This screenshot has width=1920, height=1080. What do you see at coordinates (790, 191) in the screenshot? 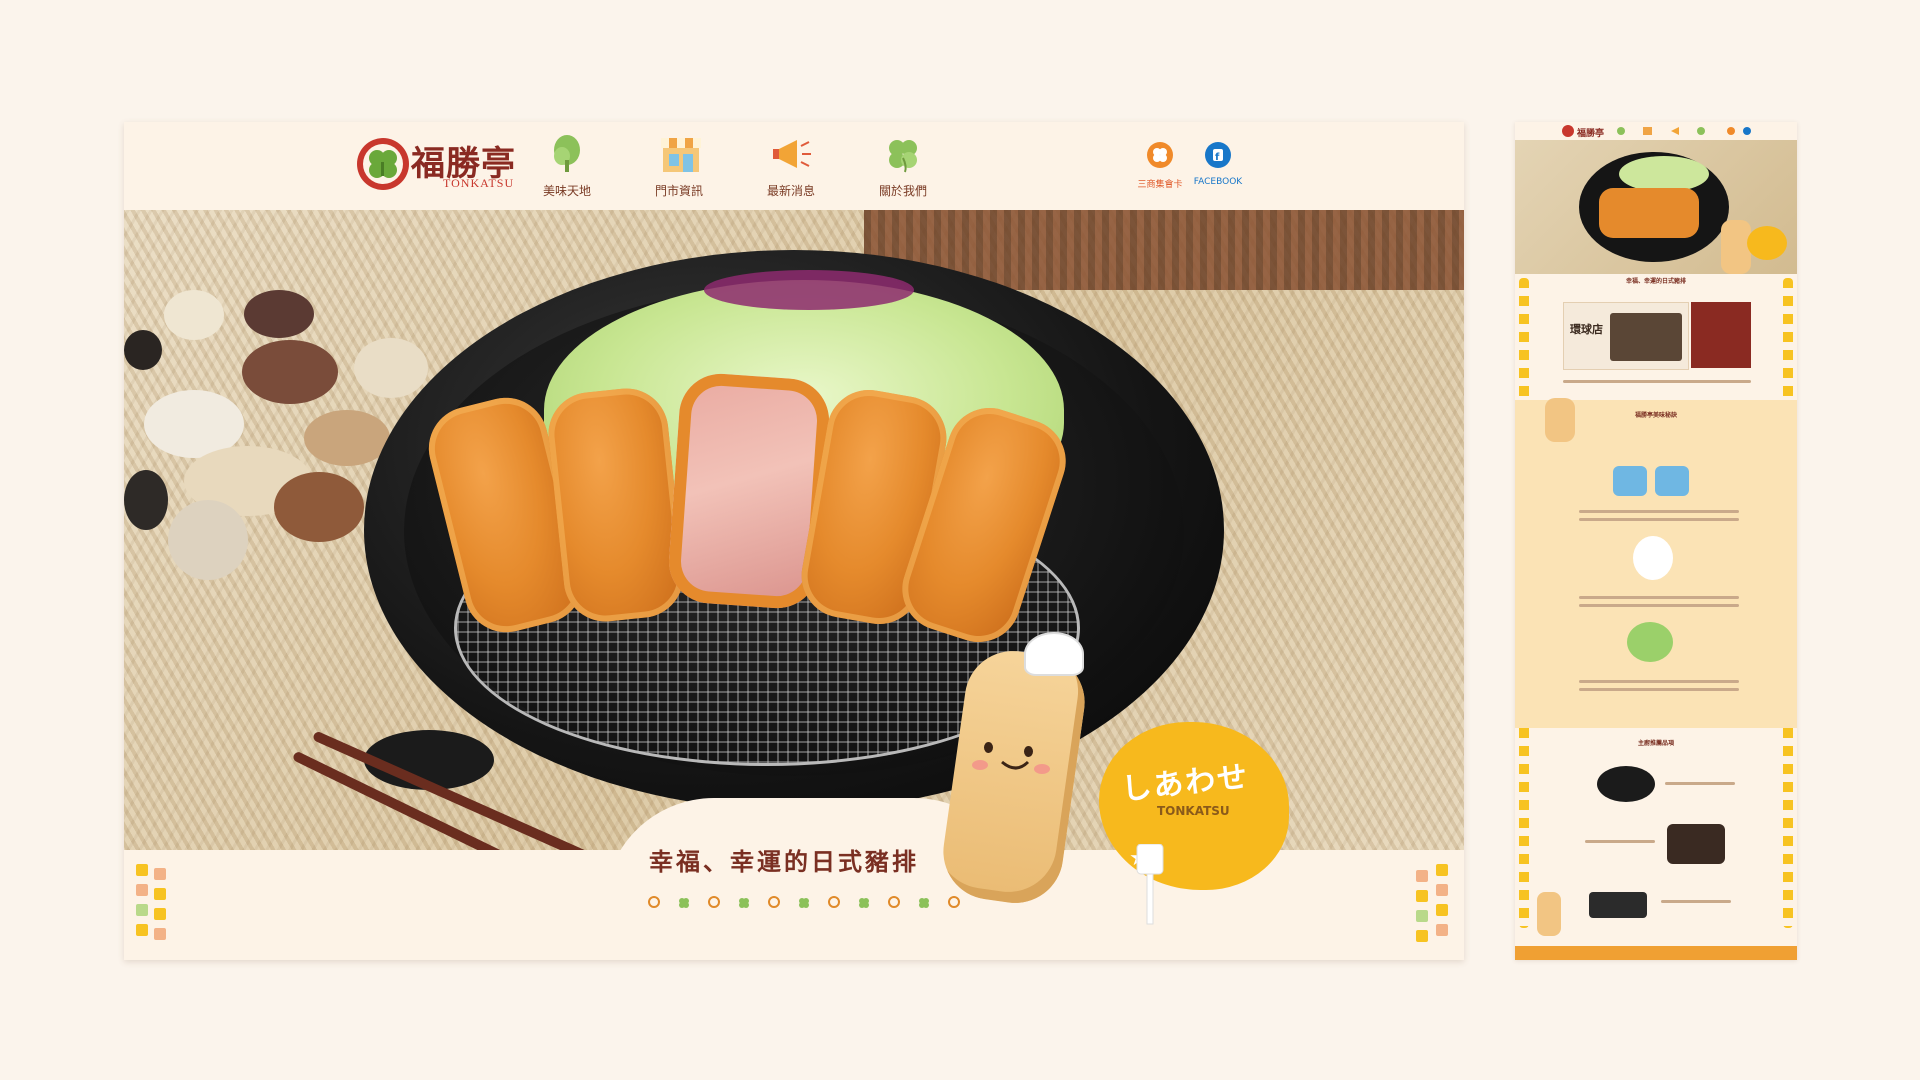
I see `nav-item-label: 最新消息` at bounding box center [790, 191].